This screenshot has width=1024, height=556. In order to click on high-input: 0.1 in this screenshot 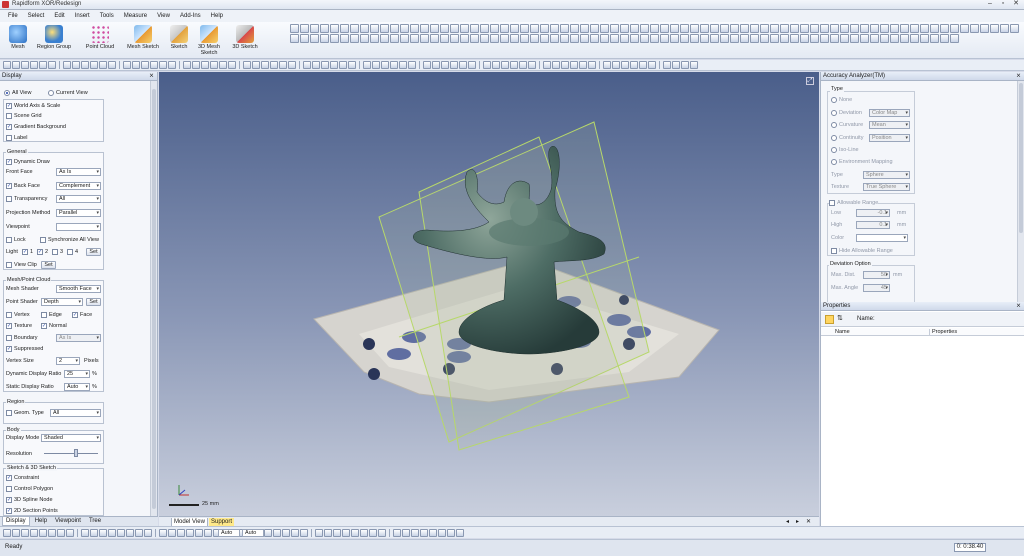, I will do `click(873, 225)`.